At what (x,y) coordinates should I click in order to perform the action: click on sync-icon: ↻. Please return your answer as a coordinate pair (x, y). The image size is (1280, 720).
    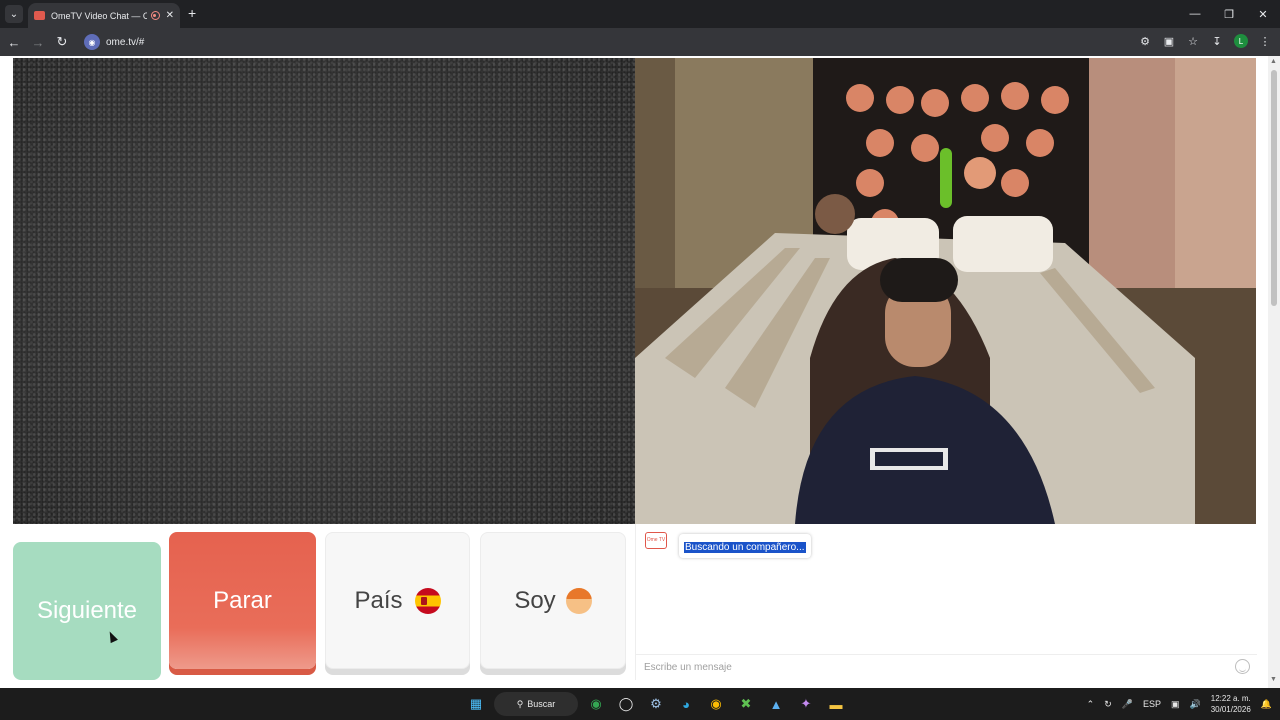
    Looking at the image, I should click on (1108, 704).